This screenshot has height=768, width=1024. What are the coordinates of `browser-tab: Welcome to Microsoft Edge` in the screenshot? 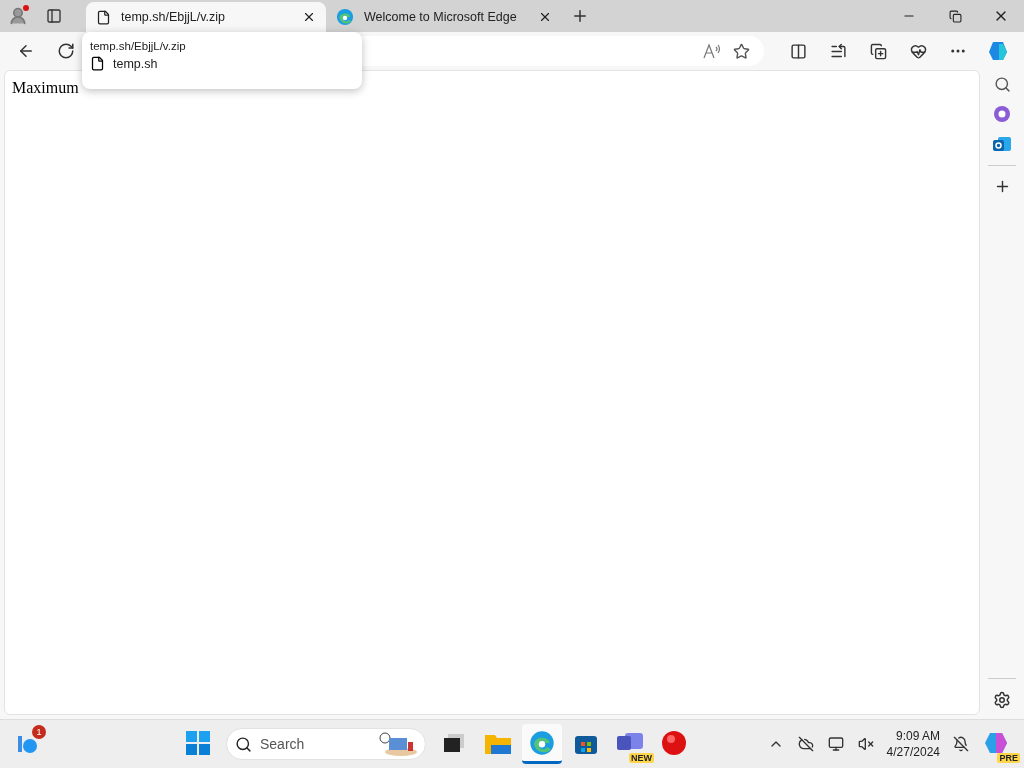 It's located at (444, 17).